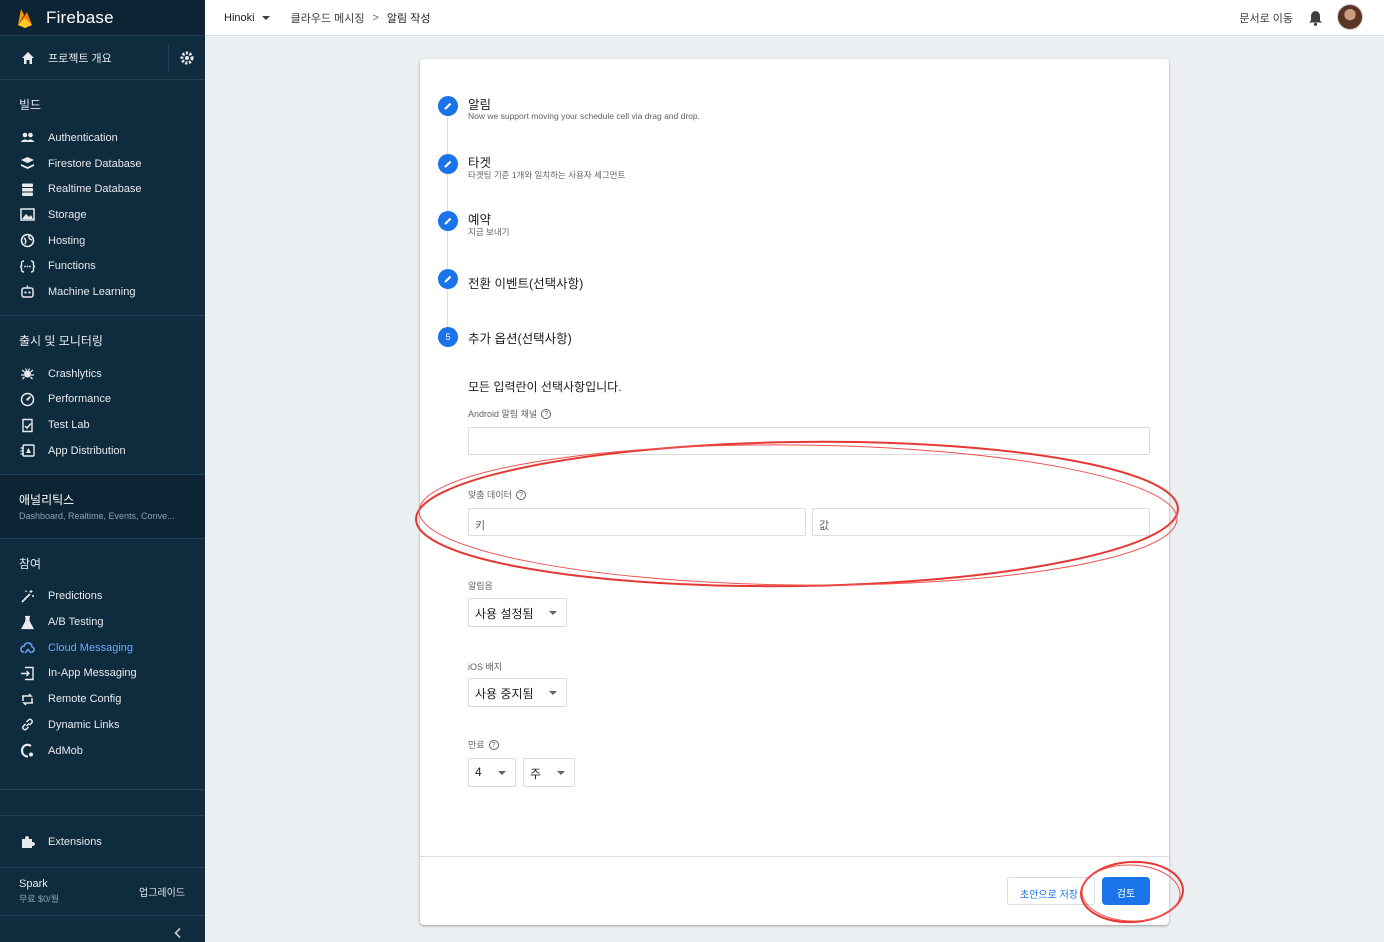 This screenshot has height=942, width=1384. What do you see at coordinates (27, 724) in the screenshot?
I see `link-icon` at bounding box center [27, 724].